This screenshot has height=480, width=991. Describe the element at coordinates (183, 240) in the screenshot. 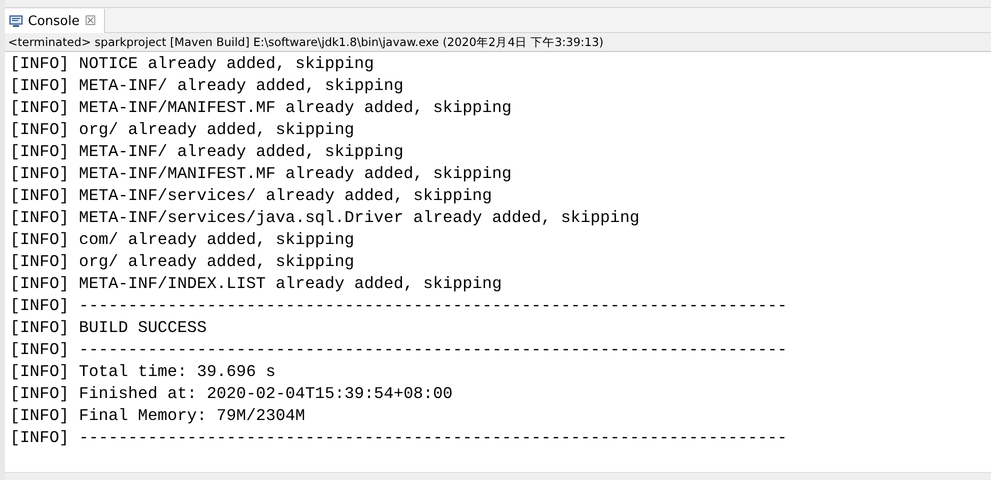

I see `console-line: [INFO] com/ already added, skipping` at that location.